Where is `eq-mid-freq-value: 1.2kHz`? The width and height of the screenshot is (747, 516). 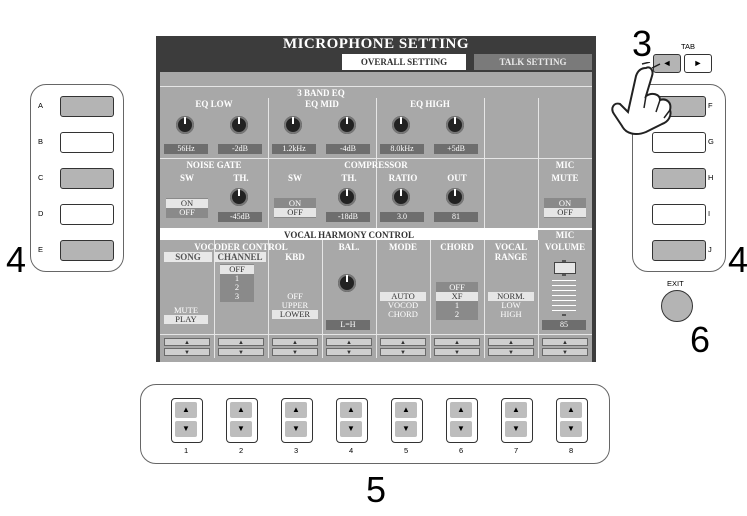
eq-mid-freq-value: 1.2kHz is located at coordinates (294, 149).